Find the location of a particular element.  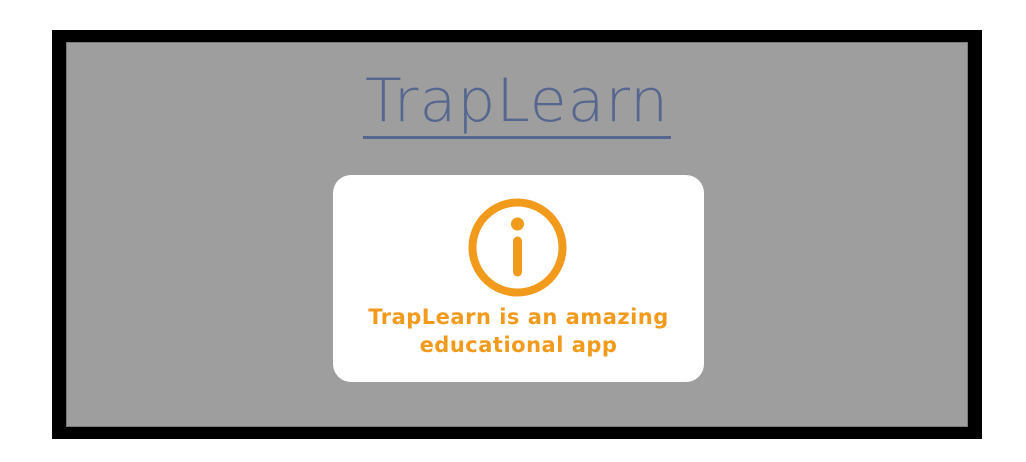

info-icon is located at coordinates (517, 247).